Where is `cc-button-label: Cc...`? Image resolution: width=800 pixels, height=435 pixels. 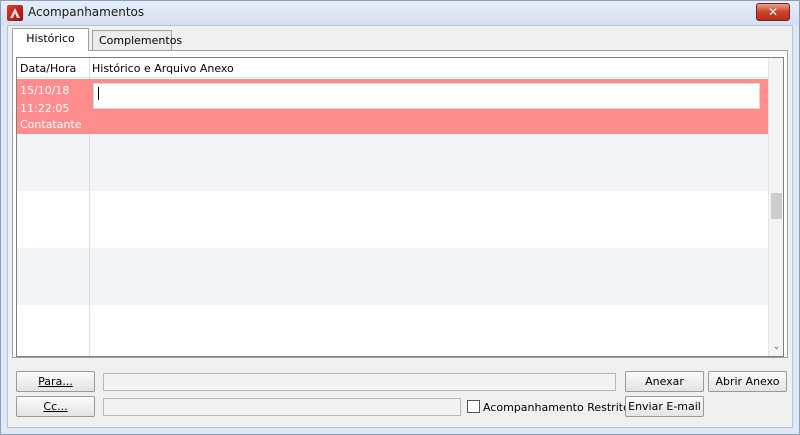
cc-button-label: Cc... is located at coordinates (55, 406).